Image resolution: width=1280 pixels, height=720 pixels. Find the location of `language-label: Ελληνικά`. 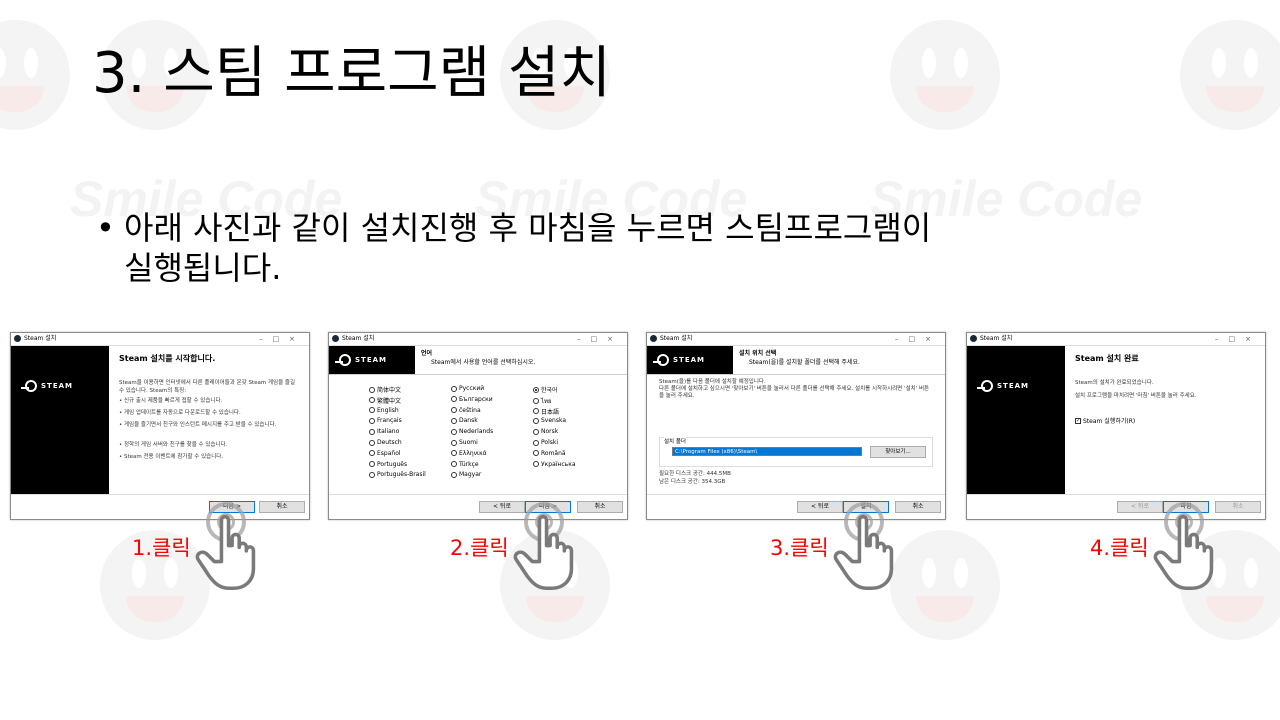

language-label: Ελληνικά is located at coordinates (473, 453).